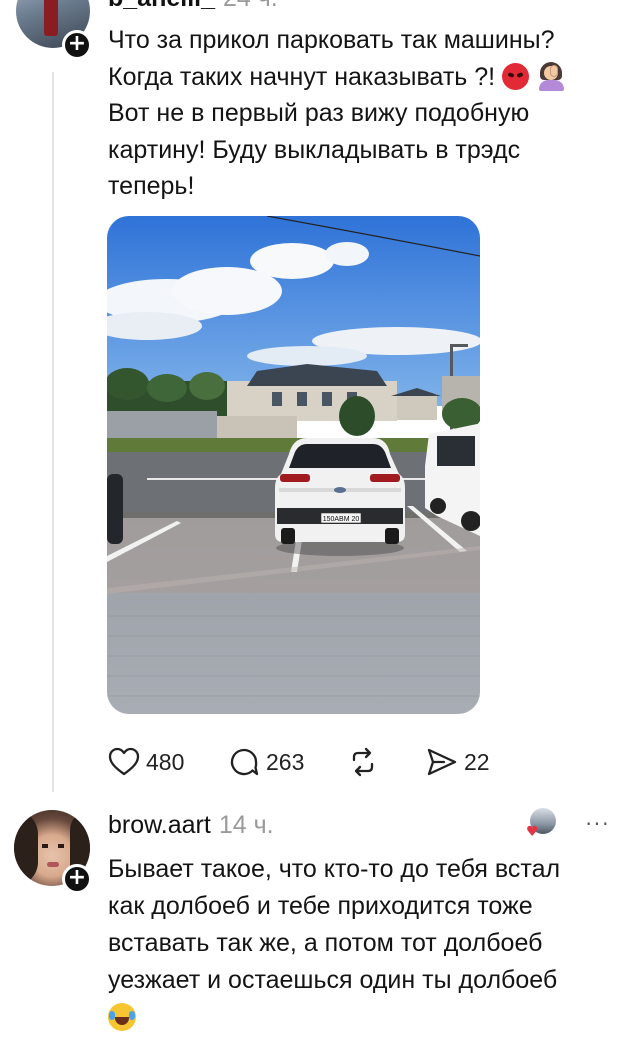  I want to click on post-text-line: Что за прикол парковать так машины?, so click(331, 40).